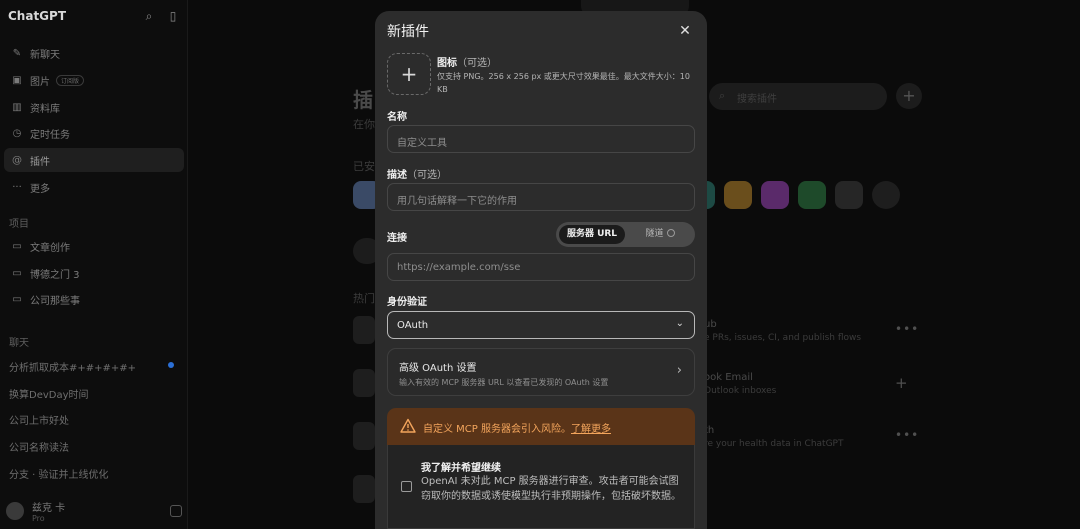  I want to click on advanced-desc: 输入有效的 MCP 服务器 URL 以查看已发现的 OAuth 设置, so click(504, 382).